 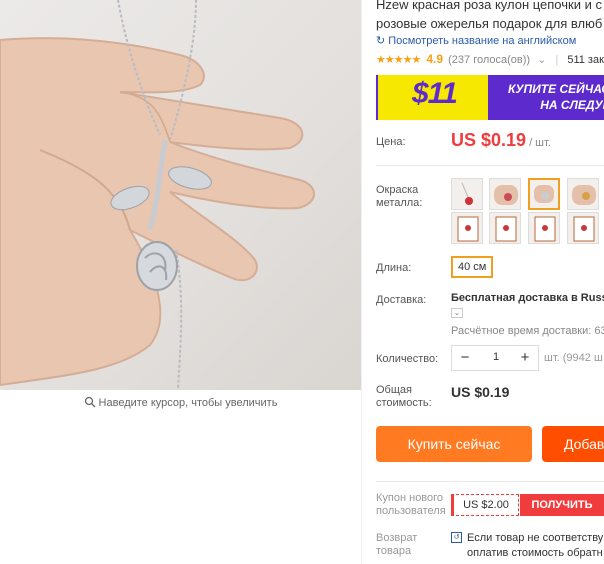 I want to click on color-label: Окраска металла:, so click(x=399, y=197).